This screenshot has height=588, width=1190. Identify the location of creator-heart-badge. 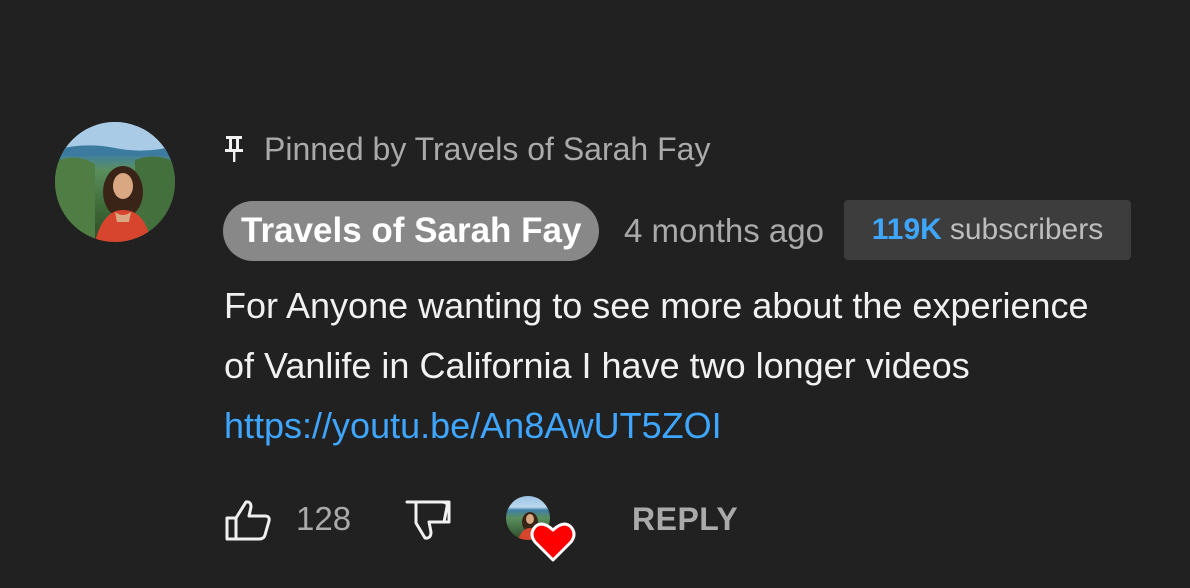
(541, 529).